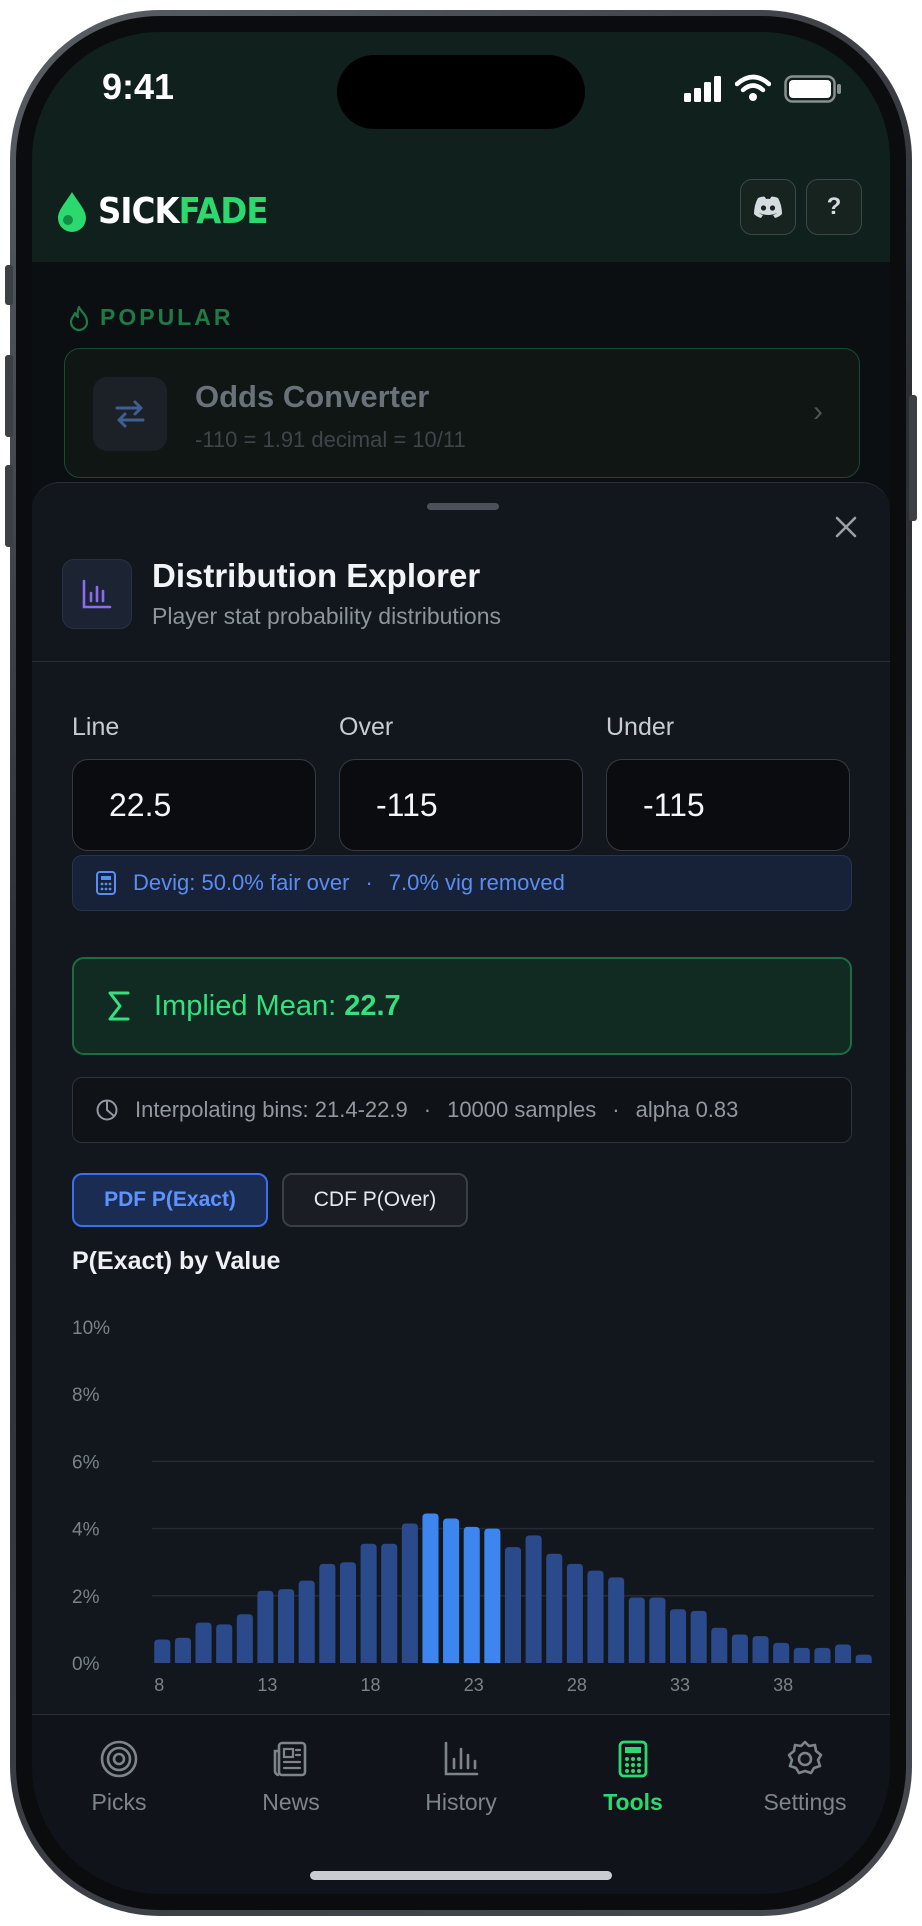 Image resolution: width=922 pixels, height=1926 pixels. What do you see at coordinates (371, 1685) in the screenshot?
I see `x-tick-label: 18` at bounding box center [371, 1685].